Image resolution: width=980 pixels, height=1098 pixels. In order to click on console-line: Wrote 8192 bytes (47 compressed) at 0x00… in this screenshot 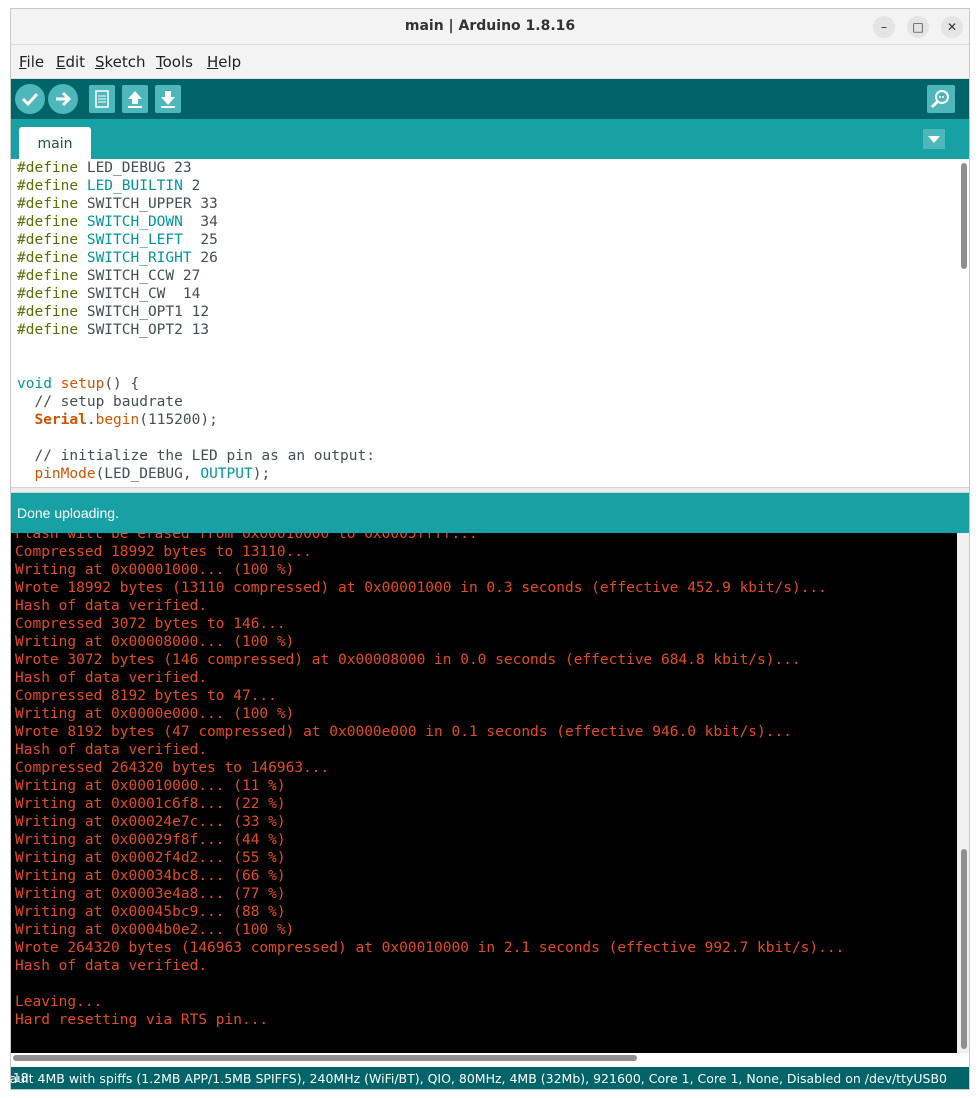, I will do `click(403, 732)`.